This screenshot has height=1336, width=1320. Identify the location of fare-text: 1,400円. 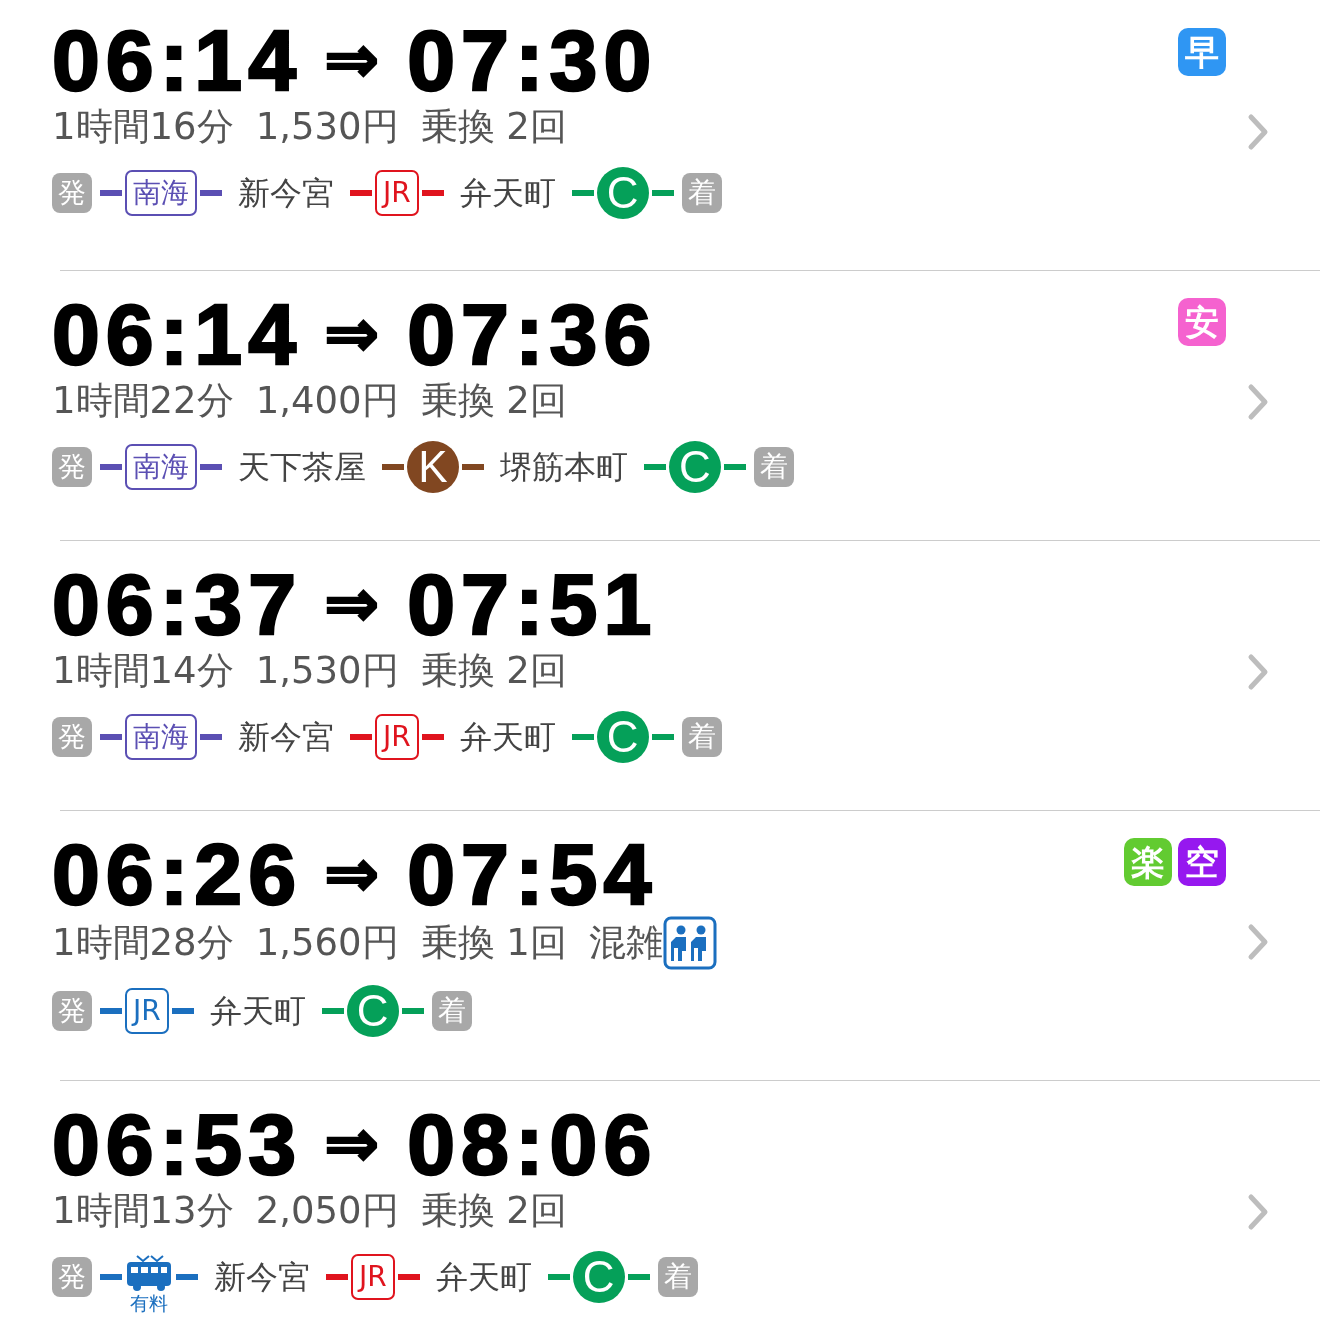
(327, 401).